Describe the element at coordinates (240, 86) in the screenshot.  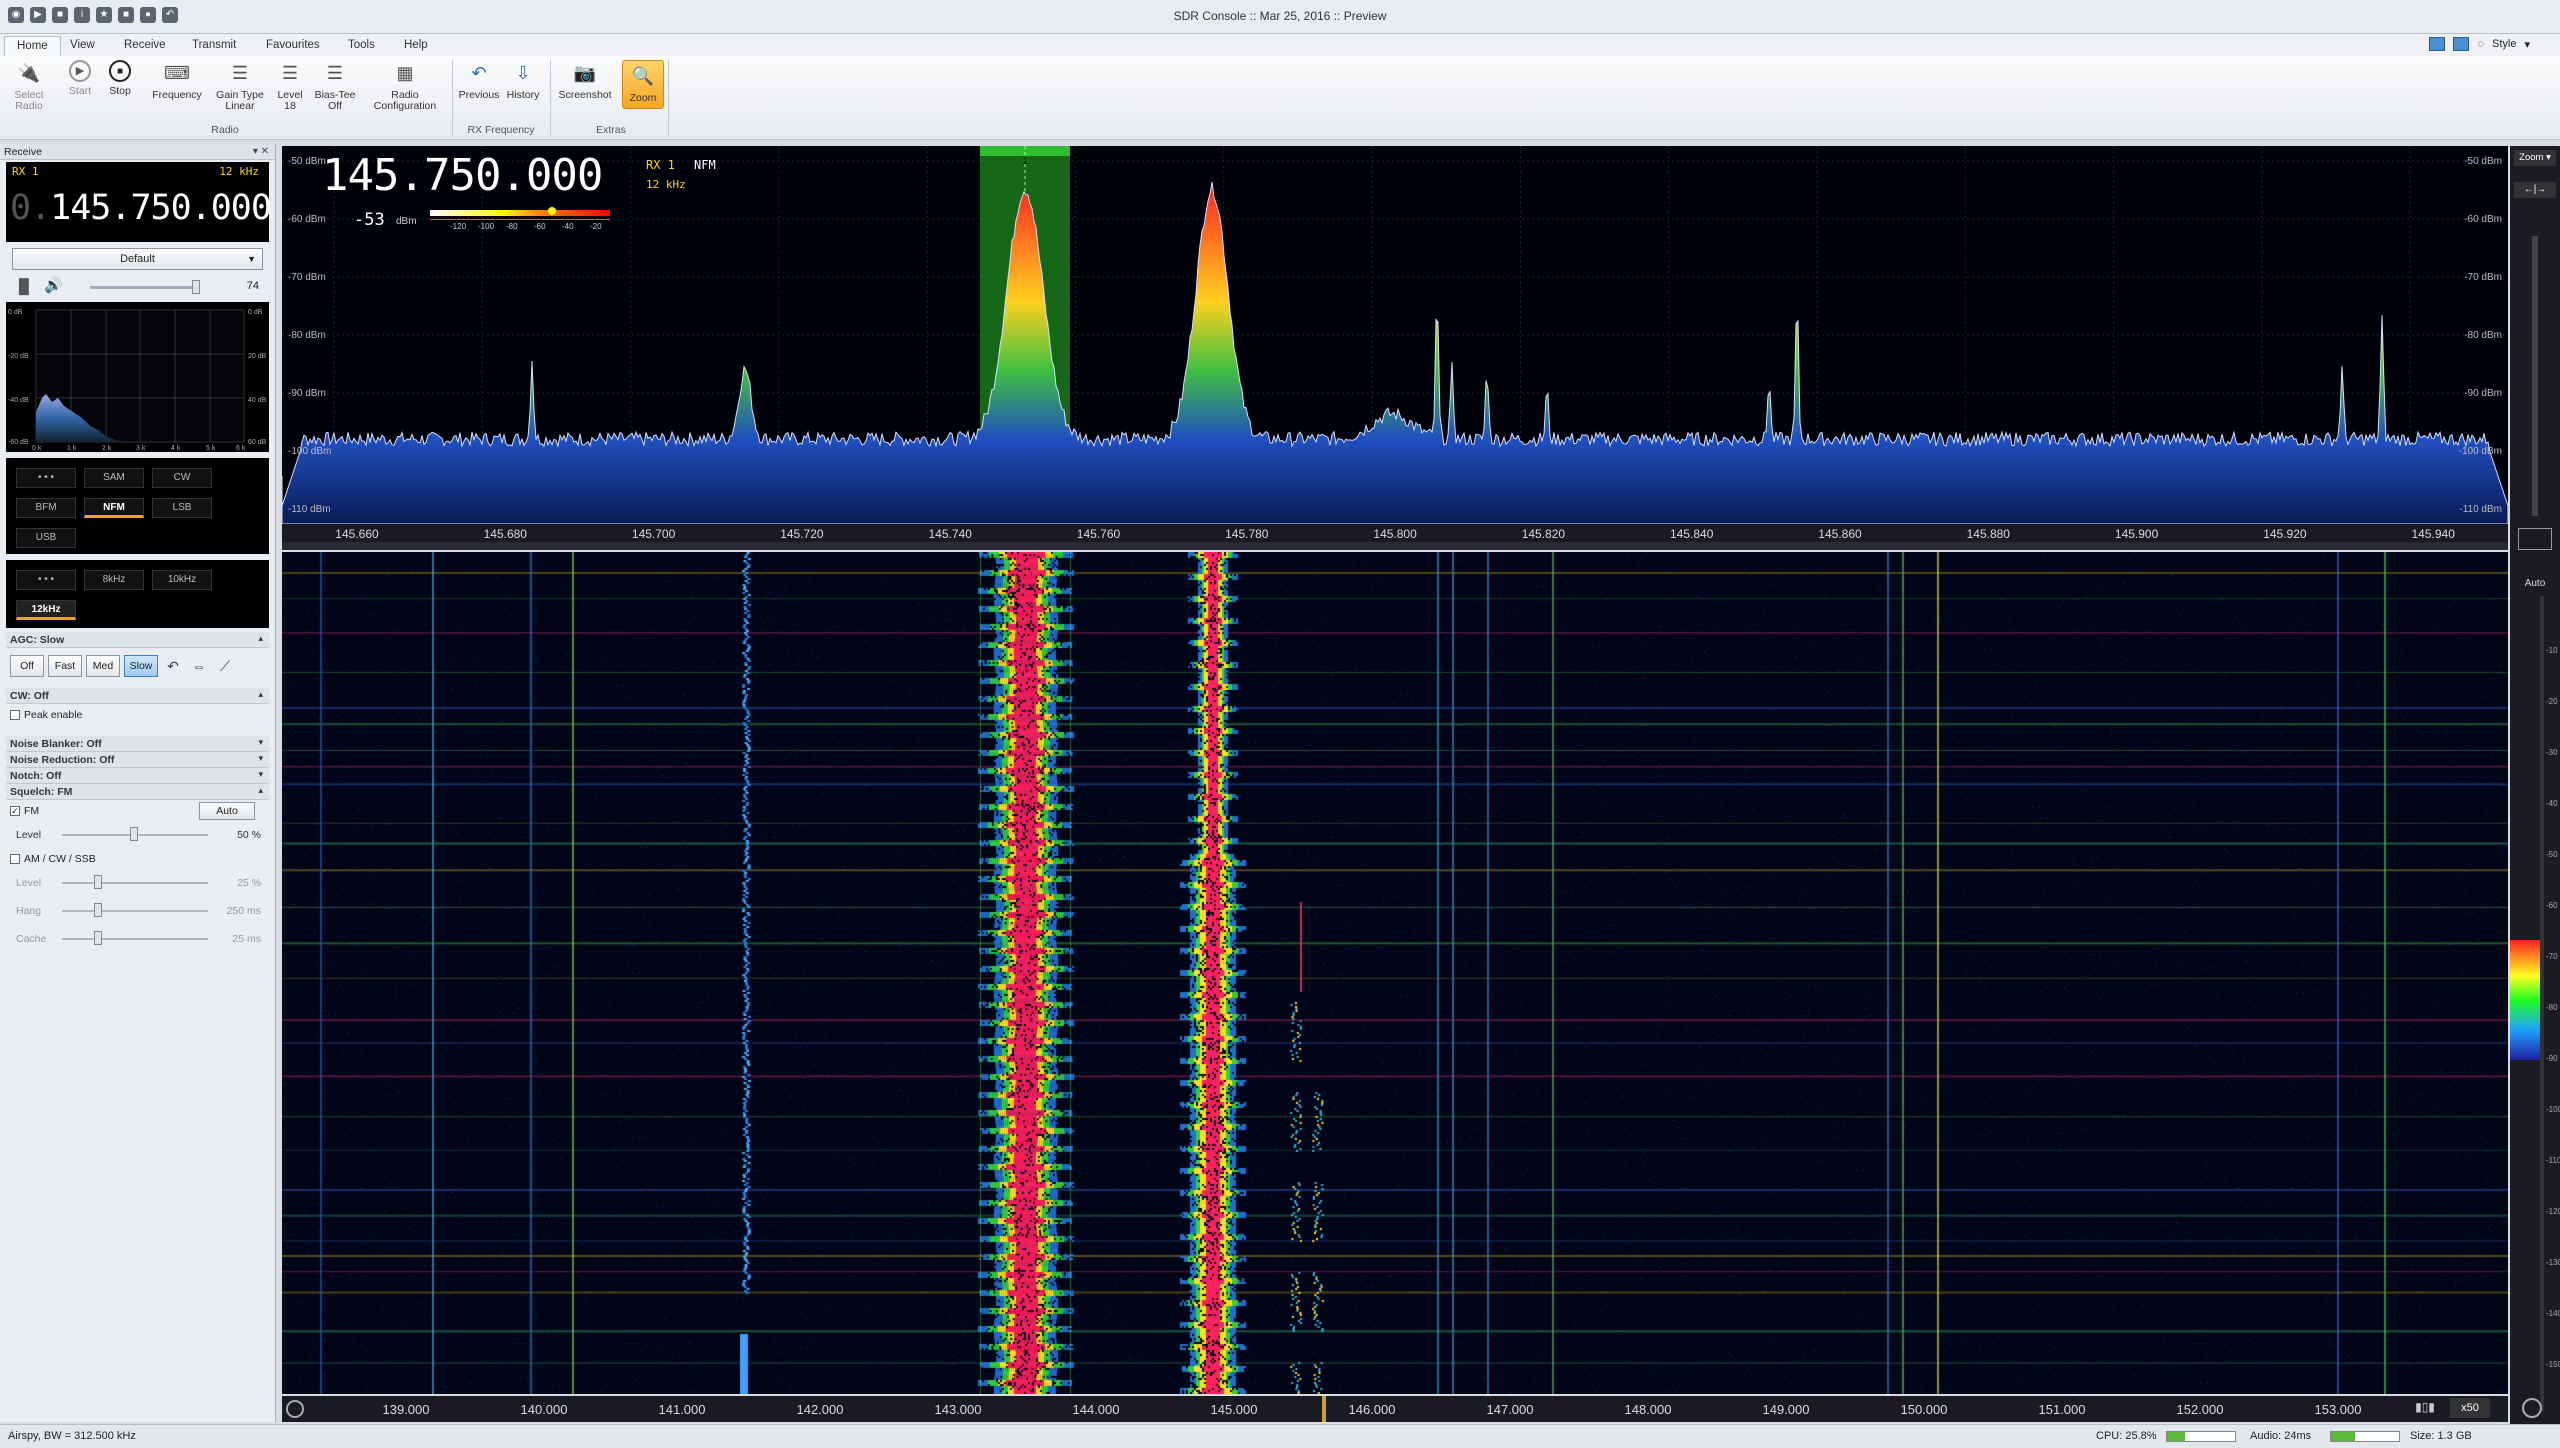
I see `gain-type-button: ☰ Gain Type Linear` at that location.